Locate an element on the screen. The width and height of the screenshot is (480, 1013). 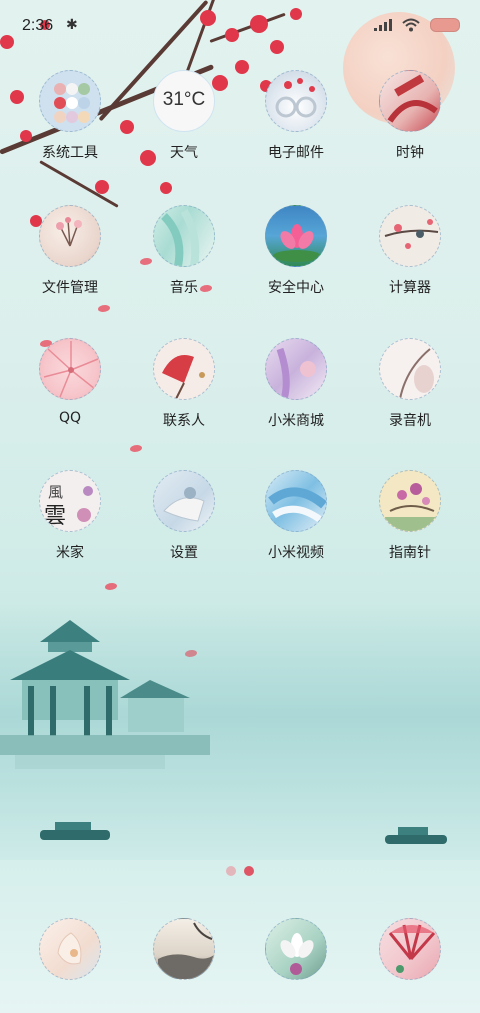
app-qq: QQ is located at coordinates (70, 382).